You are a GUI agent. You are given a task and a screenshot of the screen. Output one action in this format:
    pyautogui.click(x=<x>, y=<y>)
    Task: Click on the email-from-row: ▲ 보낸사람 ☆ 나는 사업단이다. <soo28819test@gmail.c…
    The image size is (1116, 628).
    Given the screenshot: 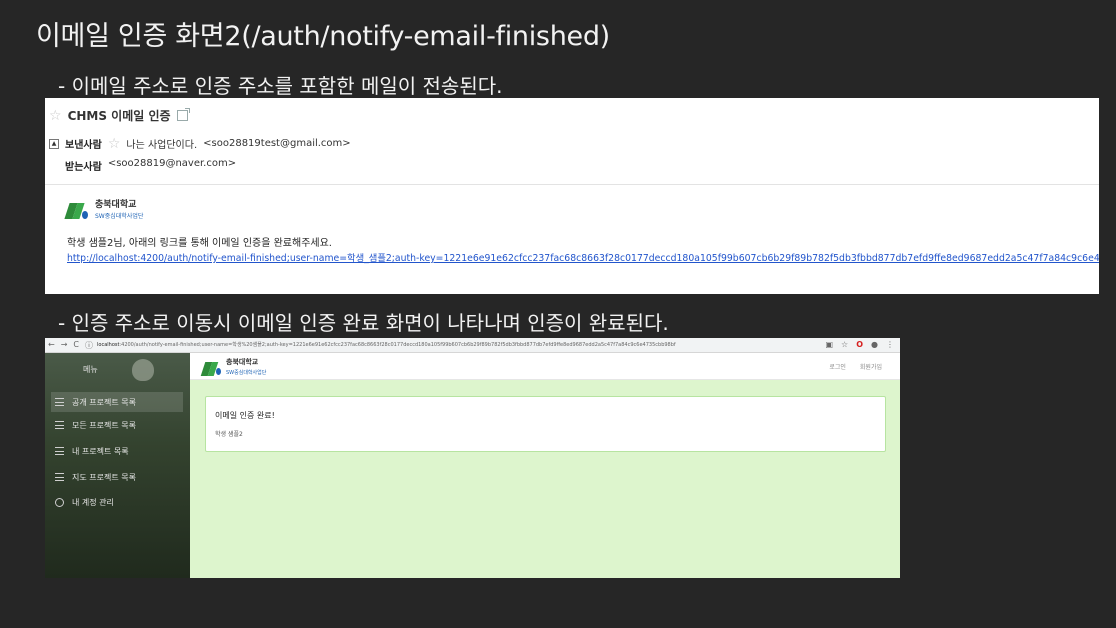 What is the action you would take?
    pyautogui.click(x=200, y=143)
    